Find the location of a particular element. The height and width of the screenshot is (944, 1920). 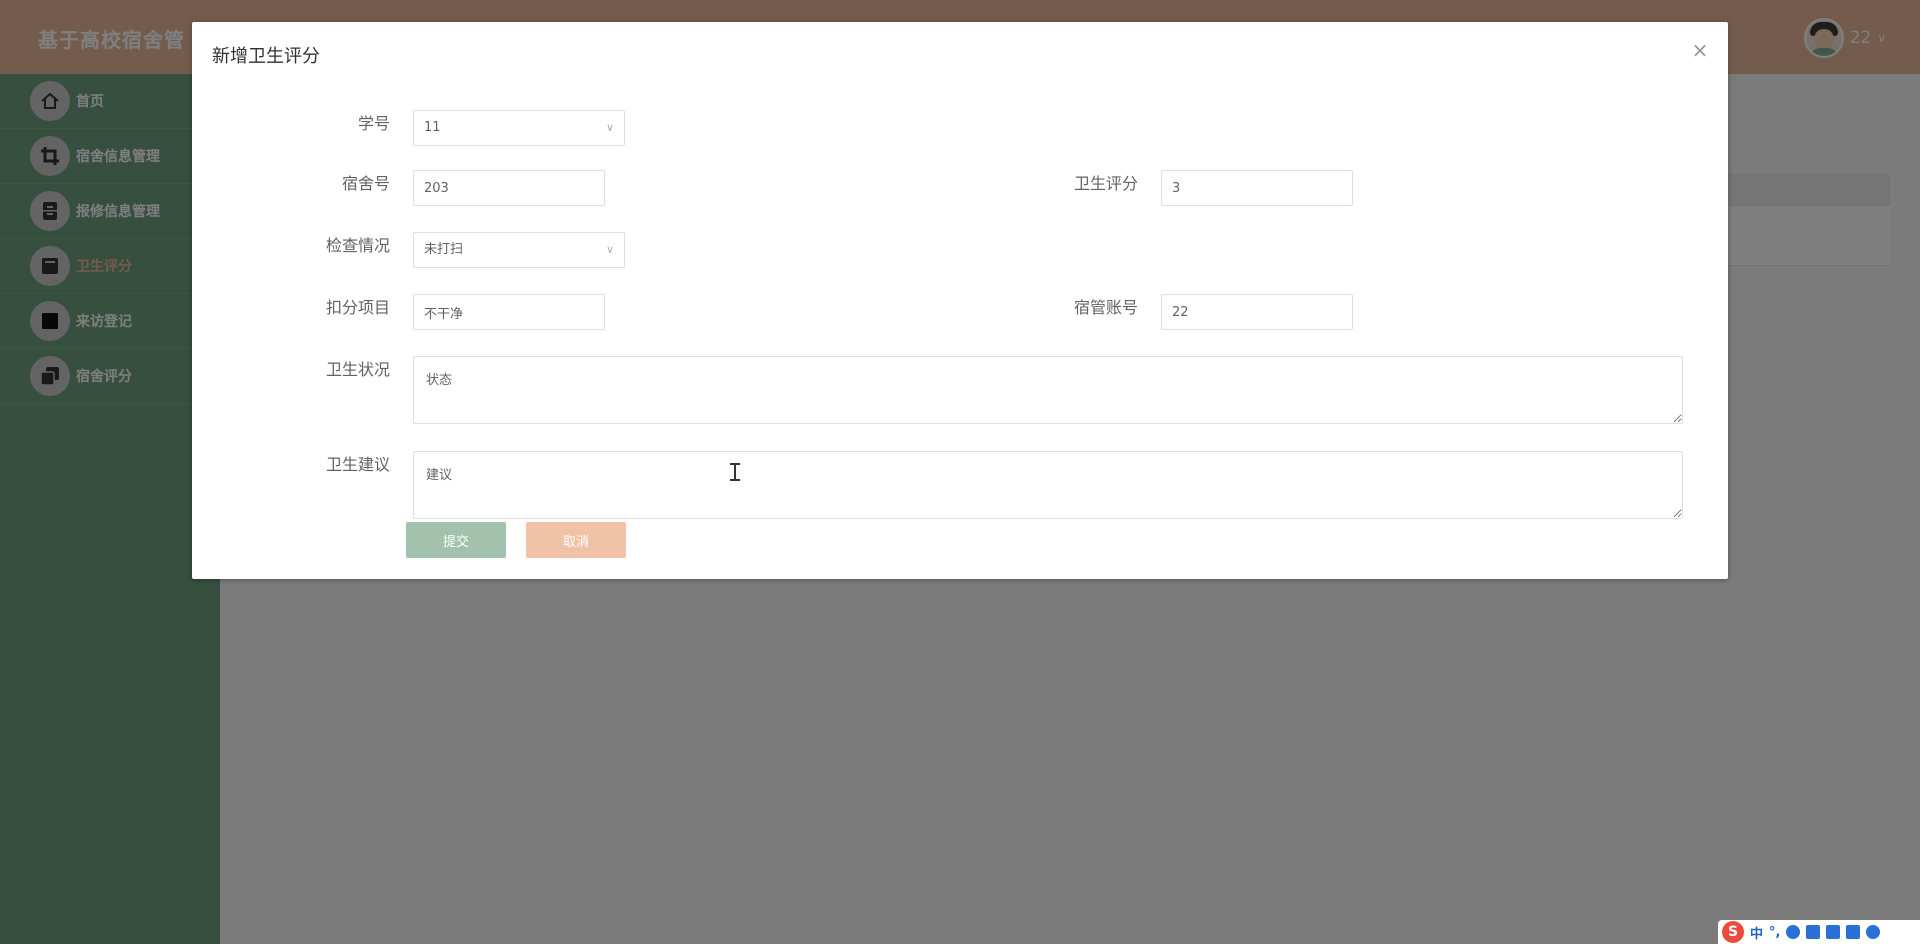

inspection-value: 未打扫 is located at coordinates (444, 249).